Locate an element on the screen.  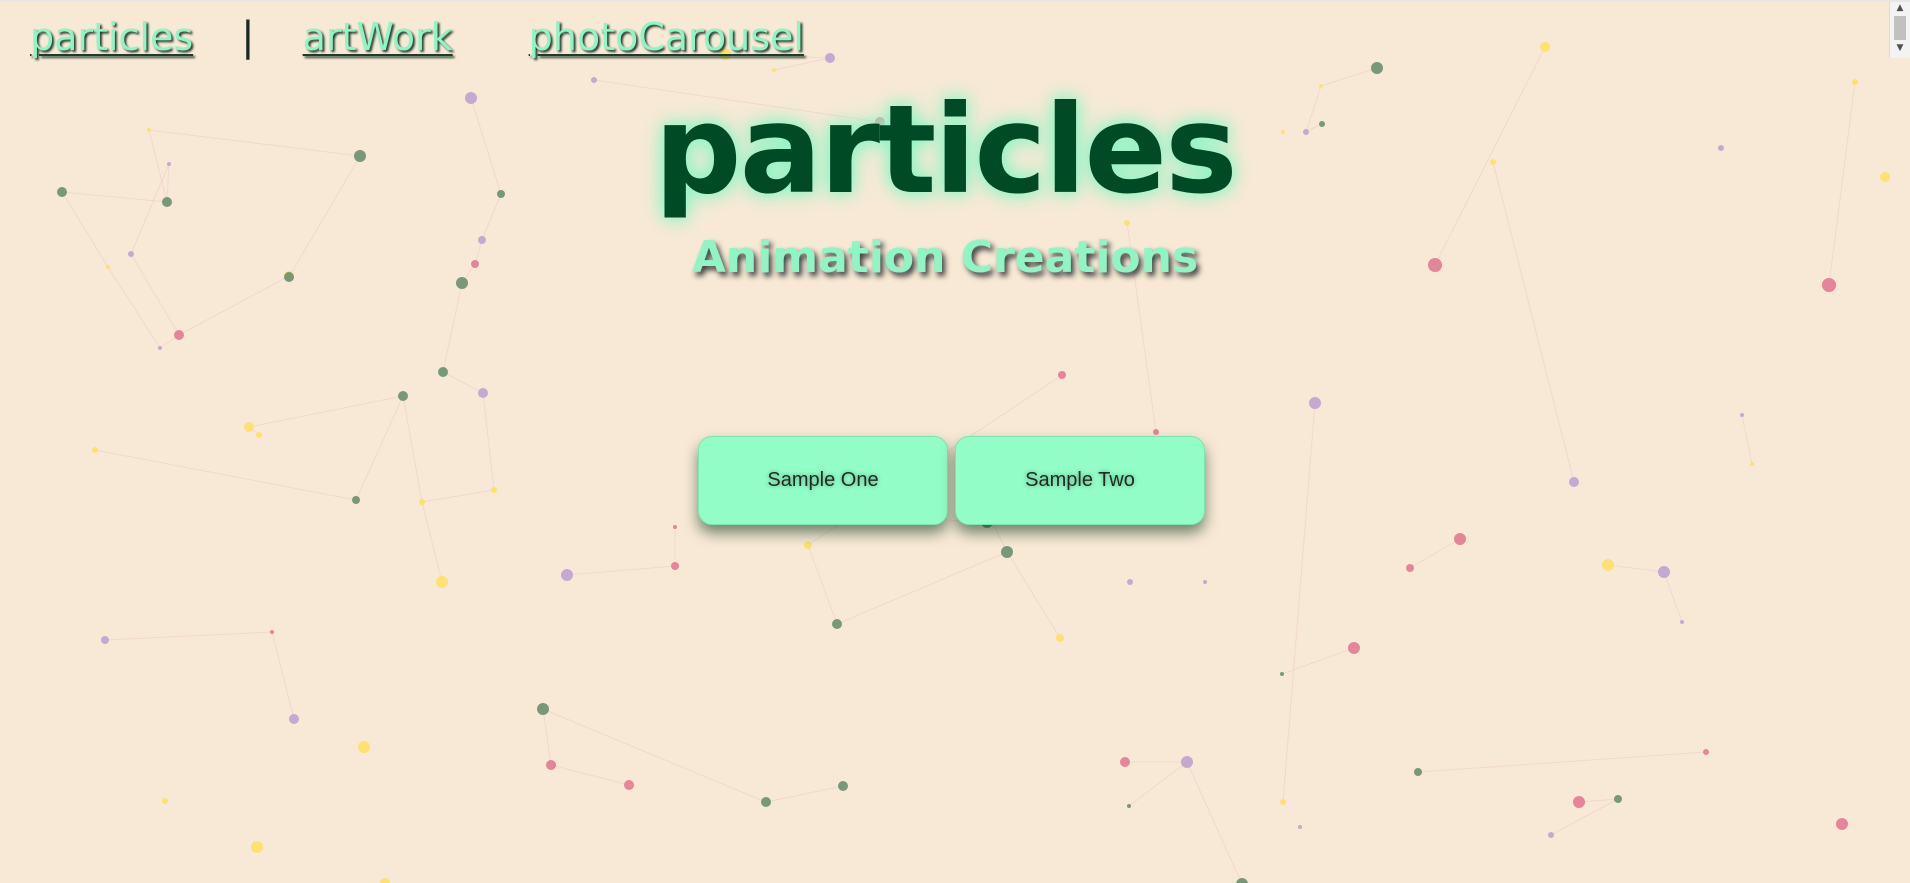
nav-link-photocarousel: photoCarousel is located at coordinates (666, 37).